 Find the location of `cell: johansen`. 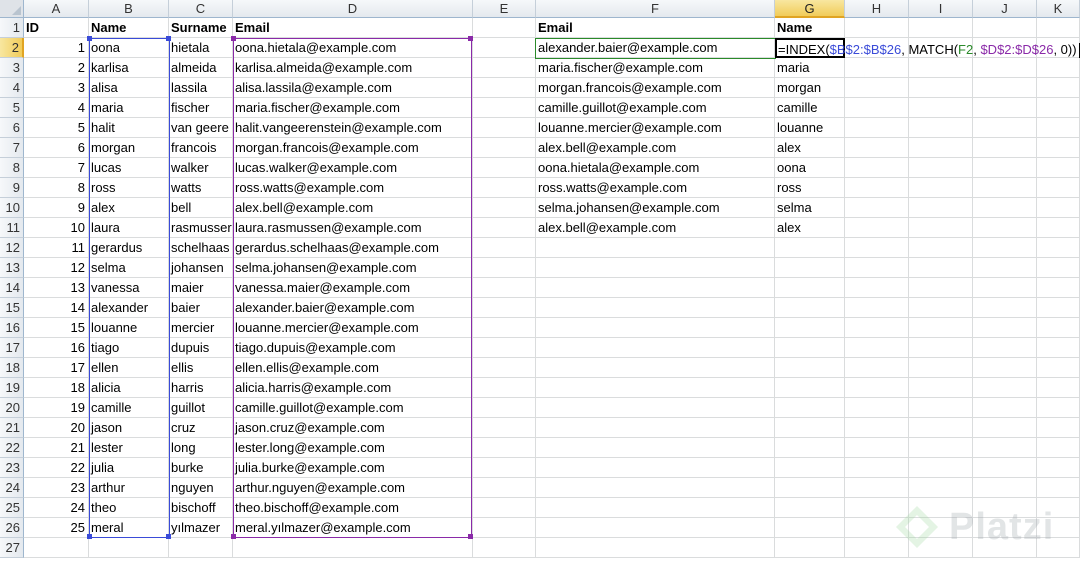

cell: johansen is located at coordinates (201, 268).